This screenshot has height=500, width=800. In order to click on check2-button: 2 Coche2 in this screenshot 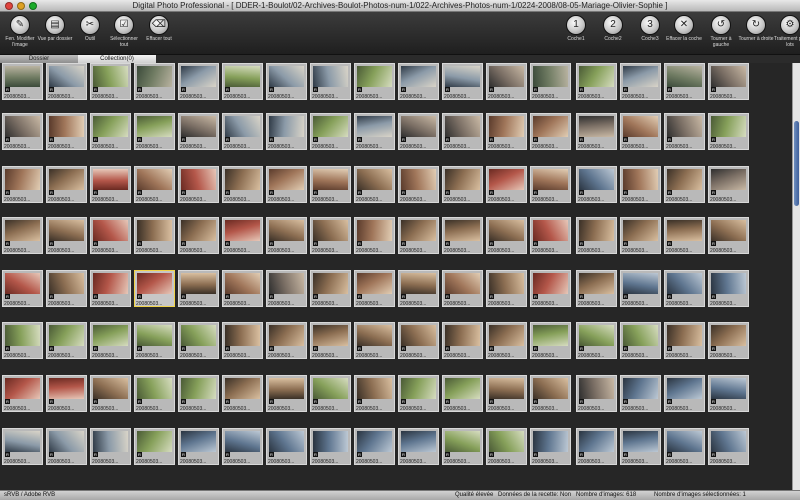, I will do `click(613, 34)`.